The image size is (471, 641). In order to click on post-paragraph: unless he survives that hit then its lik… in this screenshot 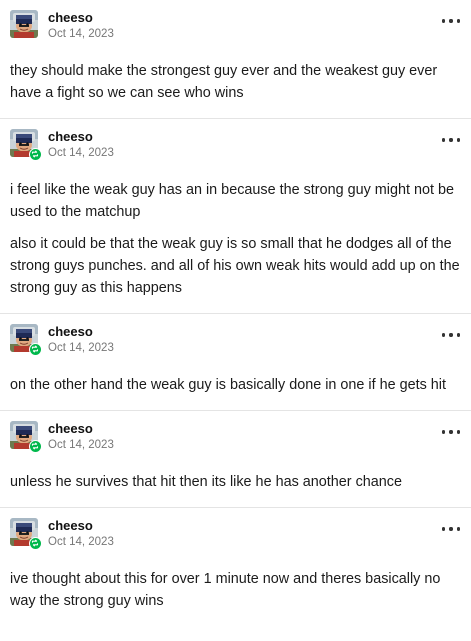, I will do `click(206, 482)`.